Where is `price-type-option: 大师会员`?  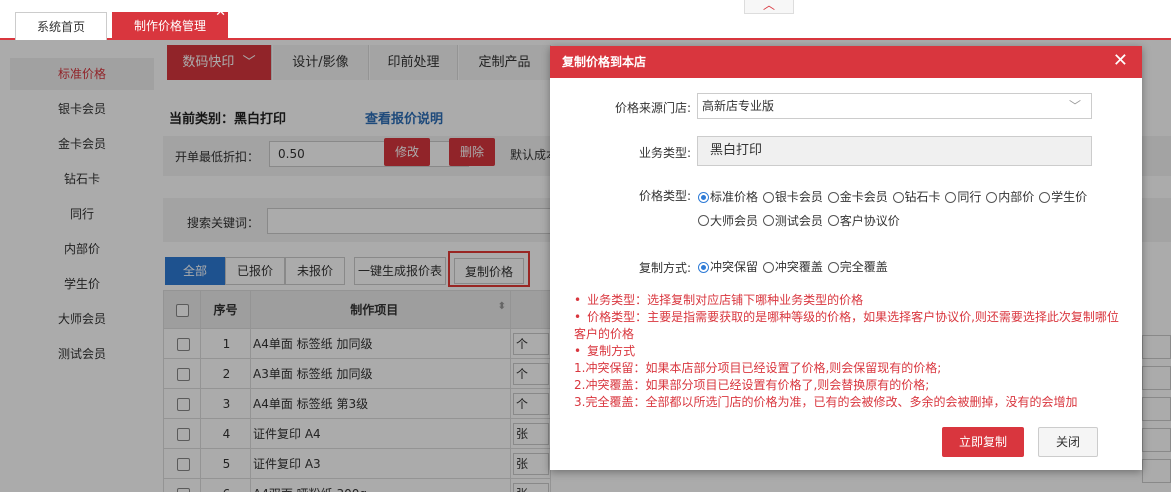 price-type-option: 大师会员 is located at coordinates (728, 221).